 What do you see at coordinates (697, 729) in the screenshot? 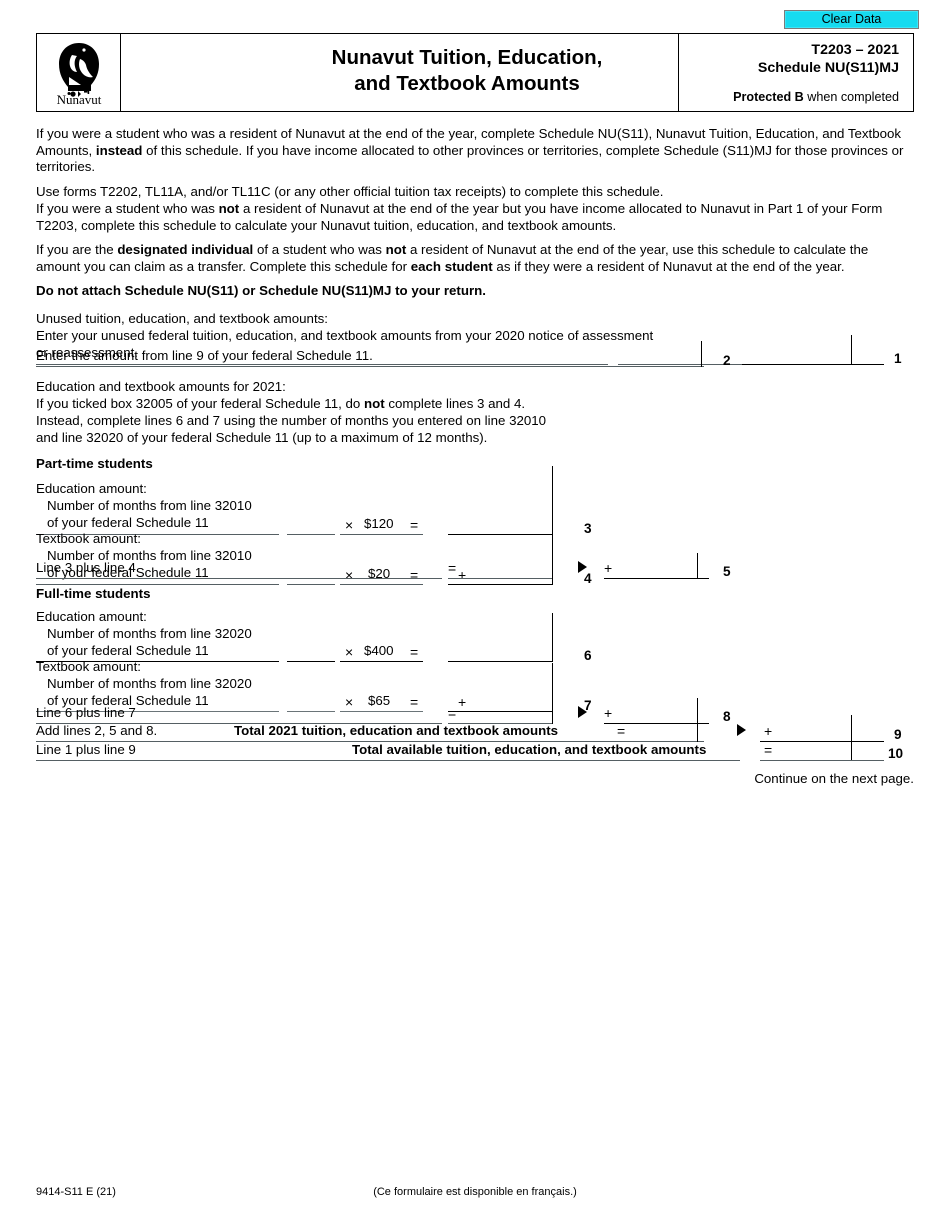
I see `line9-cents-tick` at bounding box center [697, 729].